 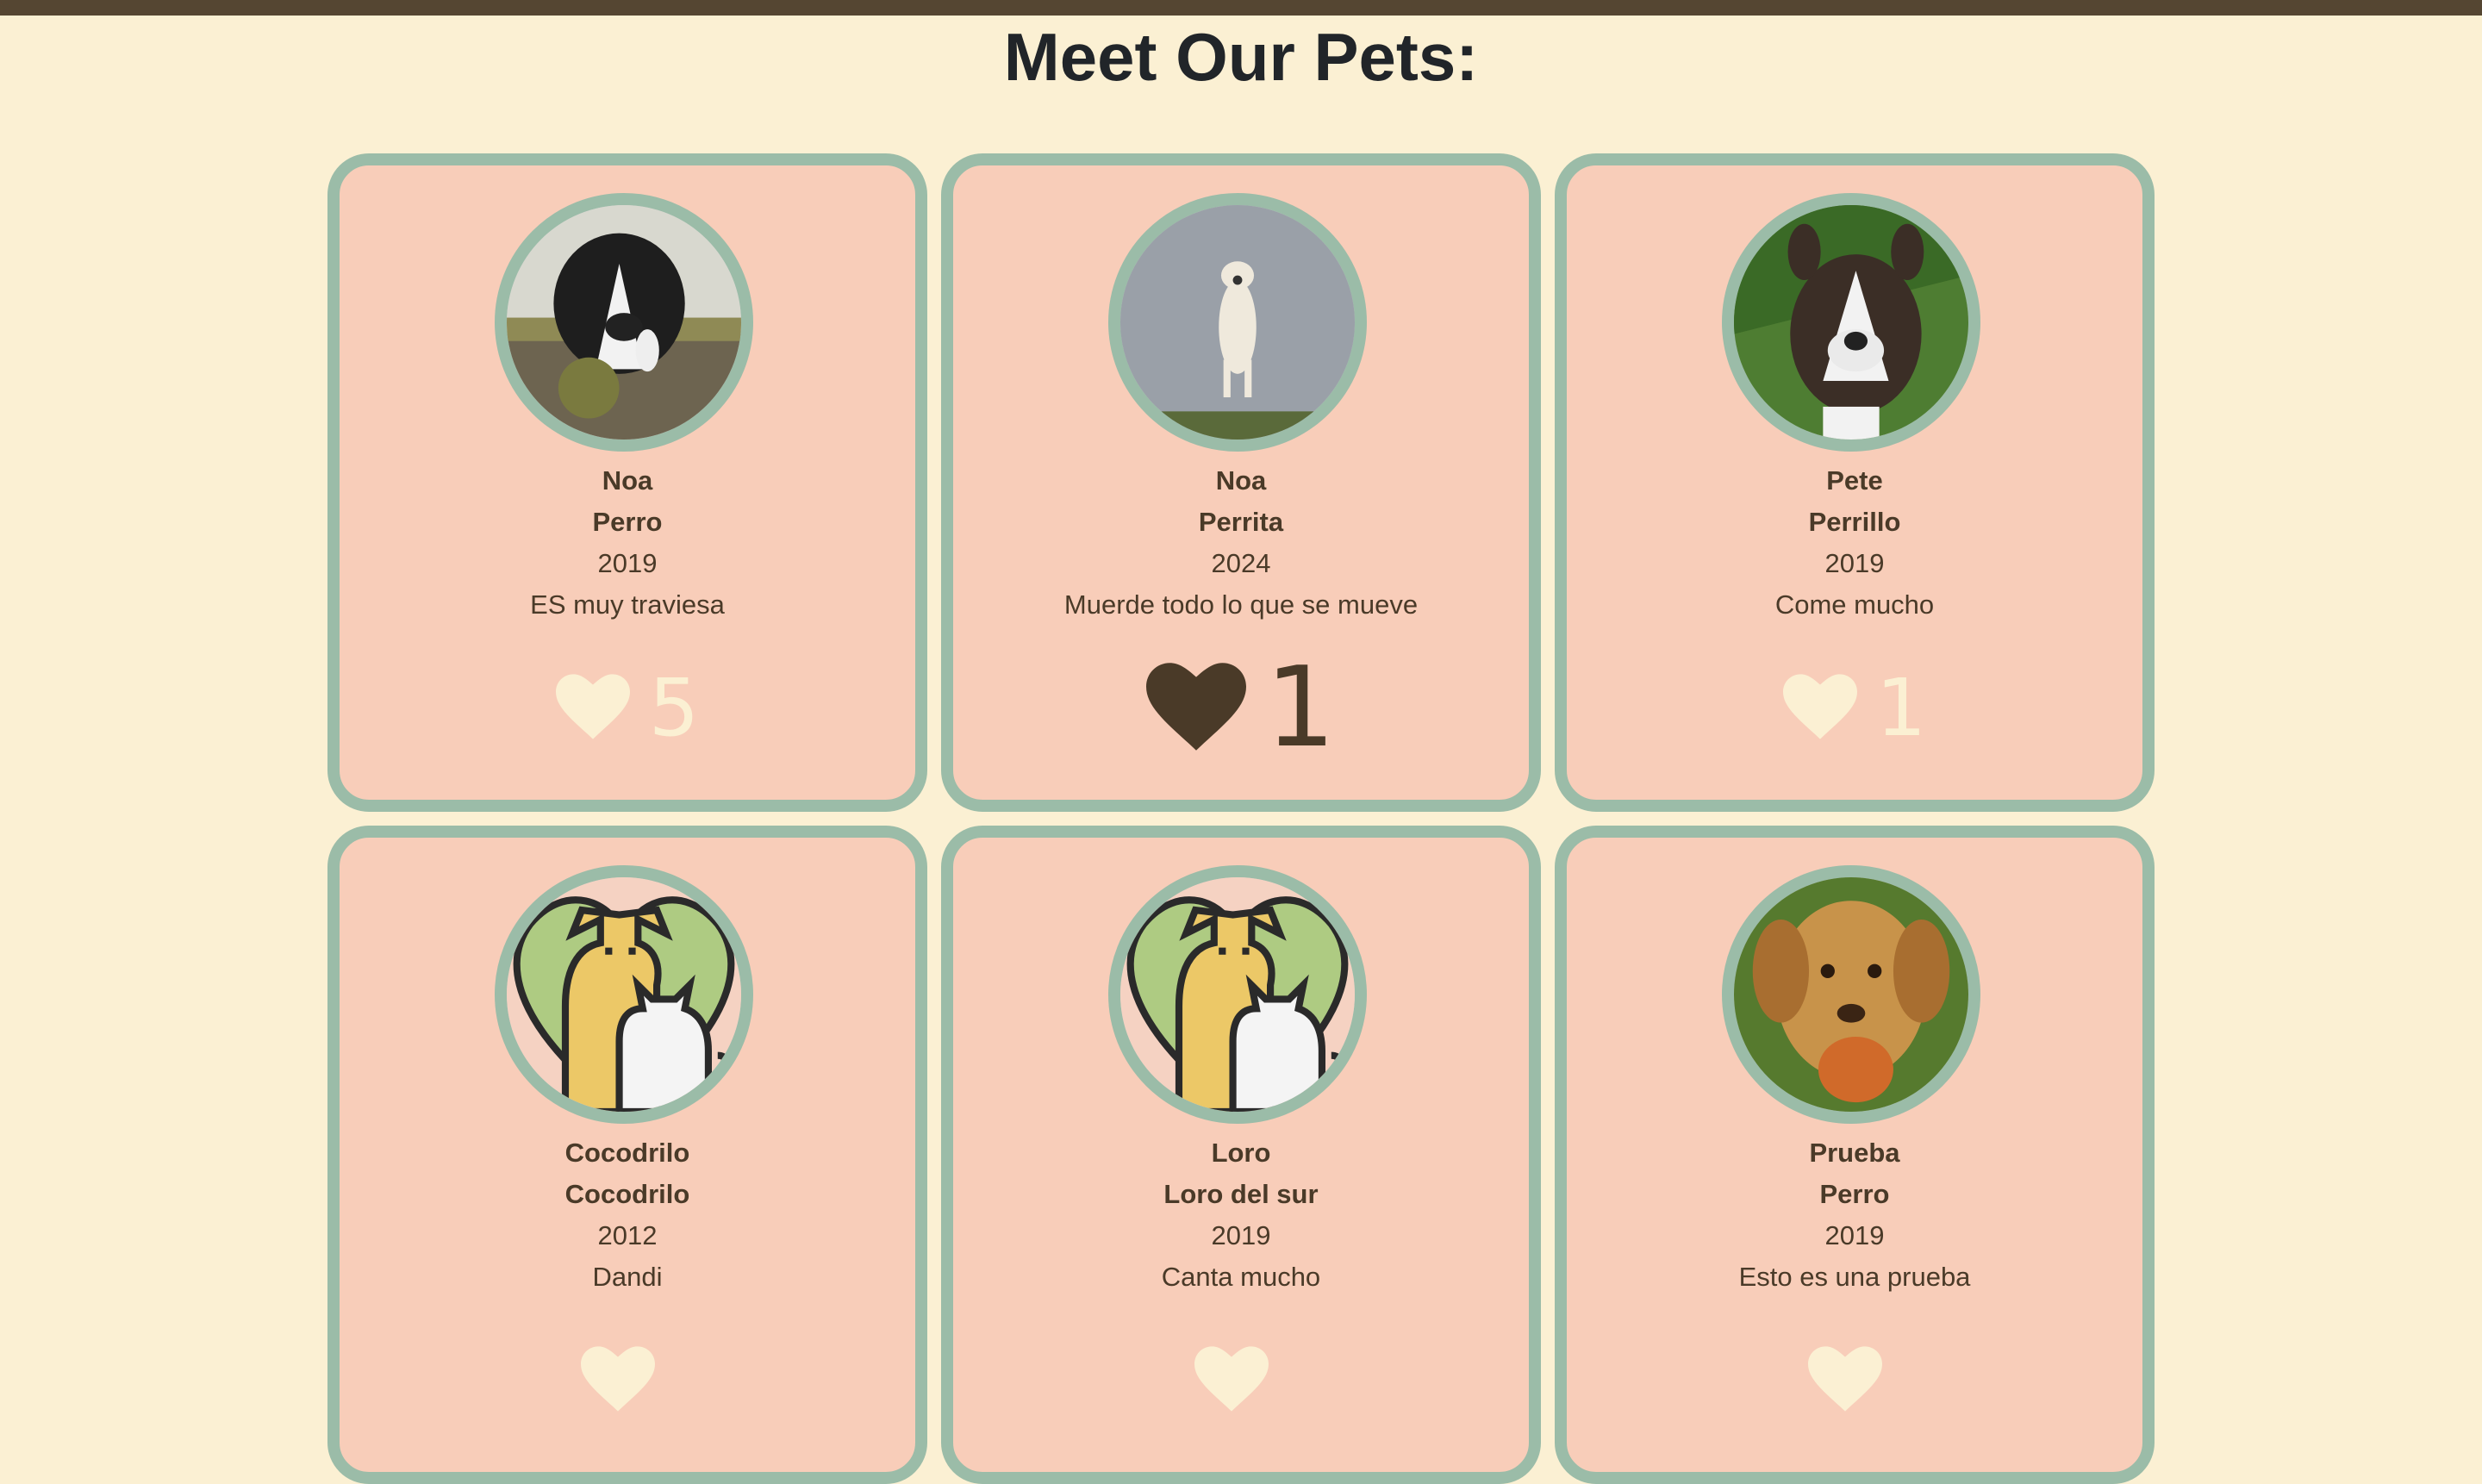 What do you see at coordinates (1241, 1215) in the screenshot?
I see `pet-info: Loro Loro del sur 2019 Canta mucho` at bounding box center [1241, 1215].